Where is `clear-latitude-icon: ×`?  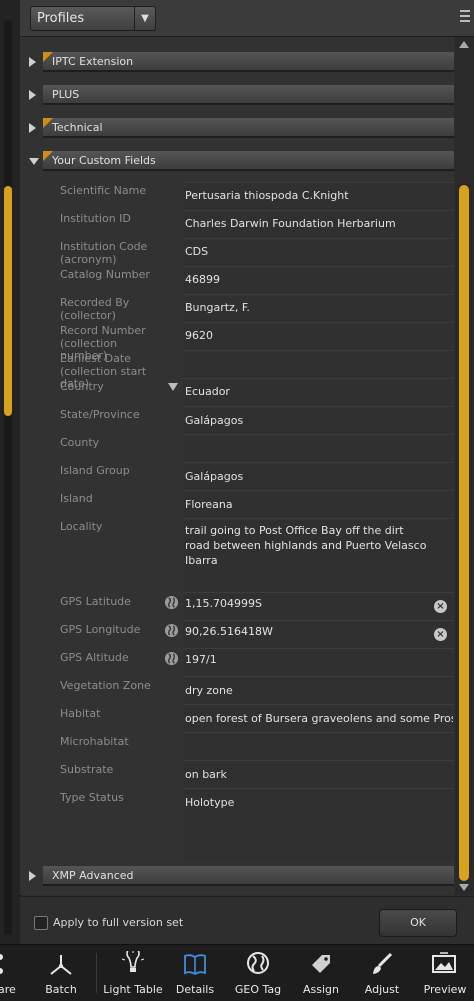 clear-latitude-icon: × is located at coordinates (440, 606).